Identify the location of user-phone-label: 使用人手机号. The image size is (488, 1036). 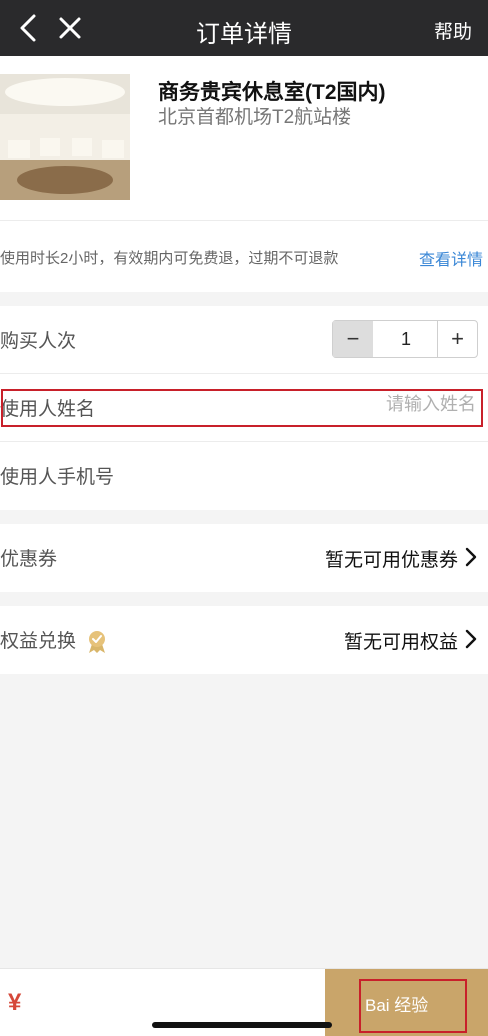
(57, 477).